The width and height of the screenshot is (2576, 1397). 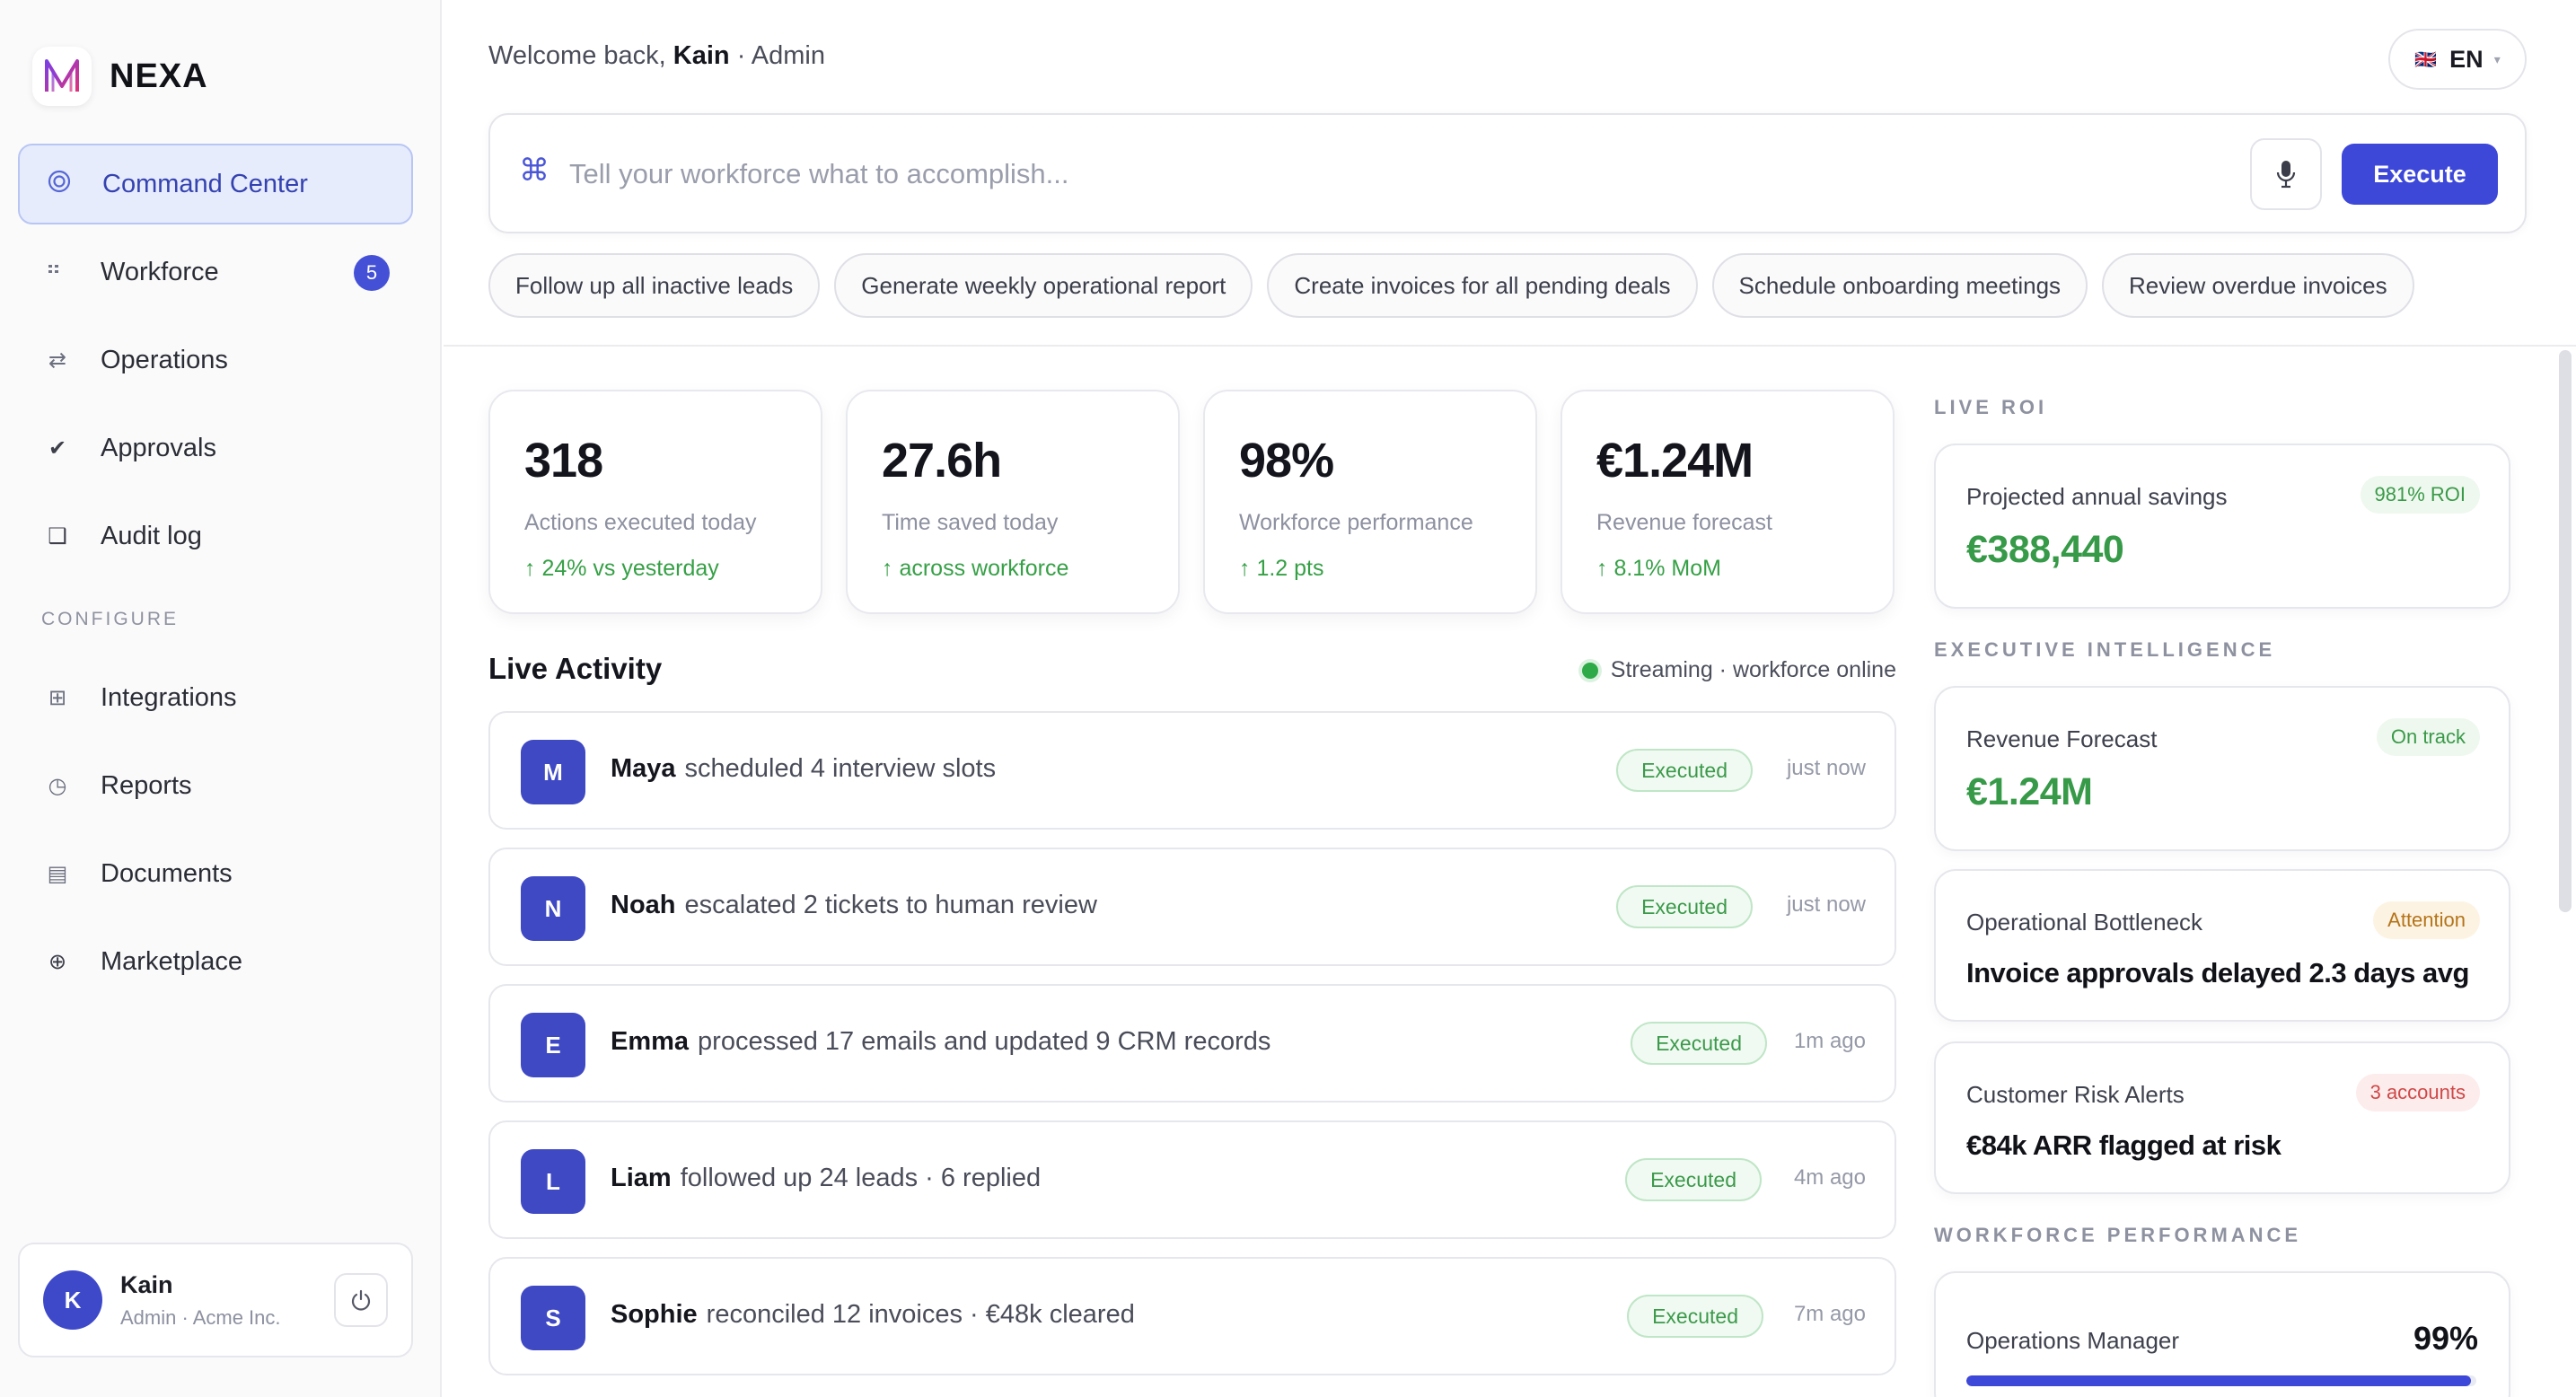 What do you see at coordinates (215, 448) in the screenshot?
I see `sidebar-item-approvals: ✔ Approvals` at bounding box center [215, 448].